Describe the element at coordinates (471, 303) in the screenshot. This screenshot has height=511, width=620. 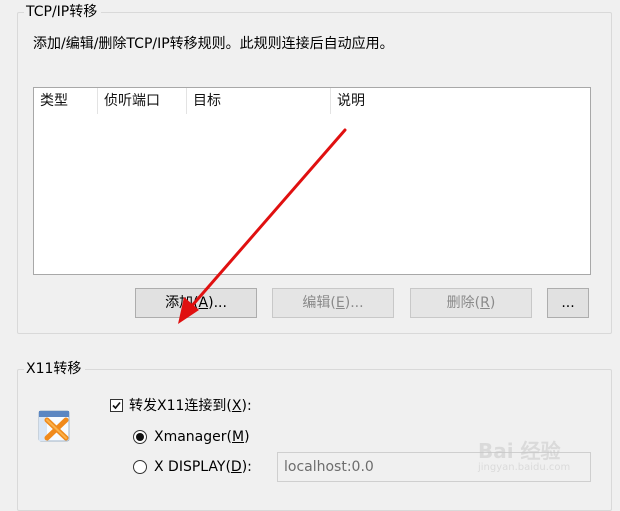
I see `delete-rule-button: 删除(R)` at that location.